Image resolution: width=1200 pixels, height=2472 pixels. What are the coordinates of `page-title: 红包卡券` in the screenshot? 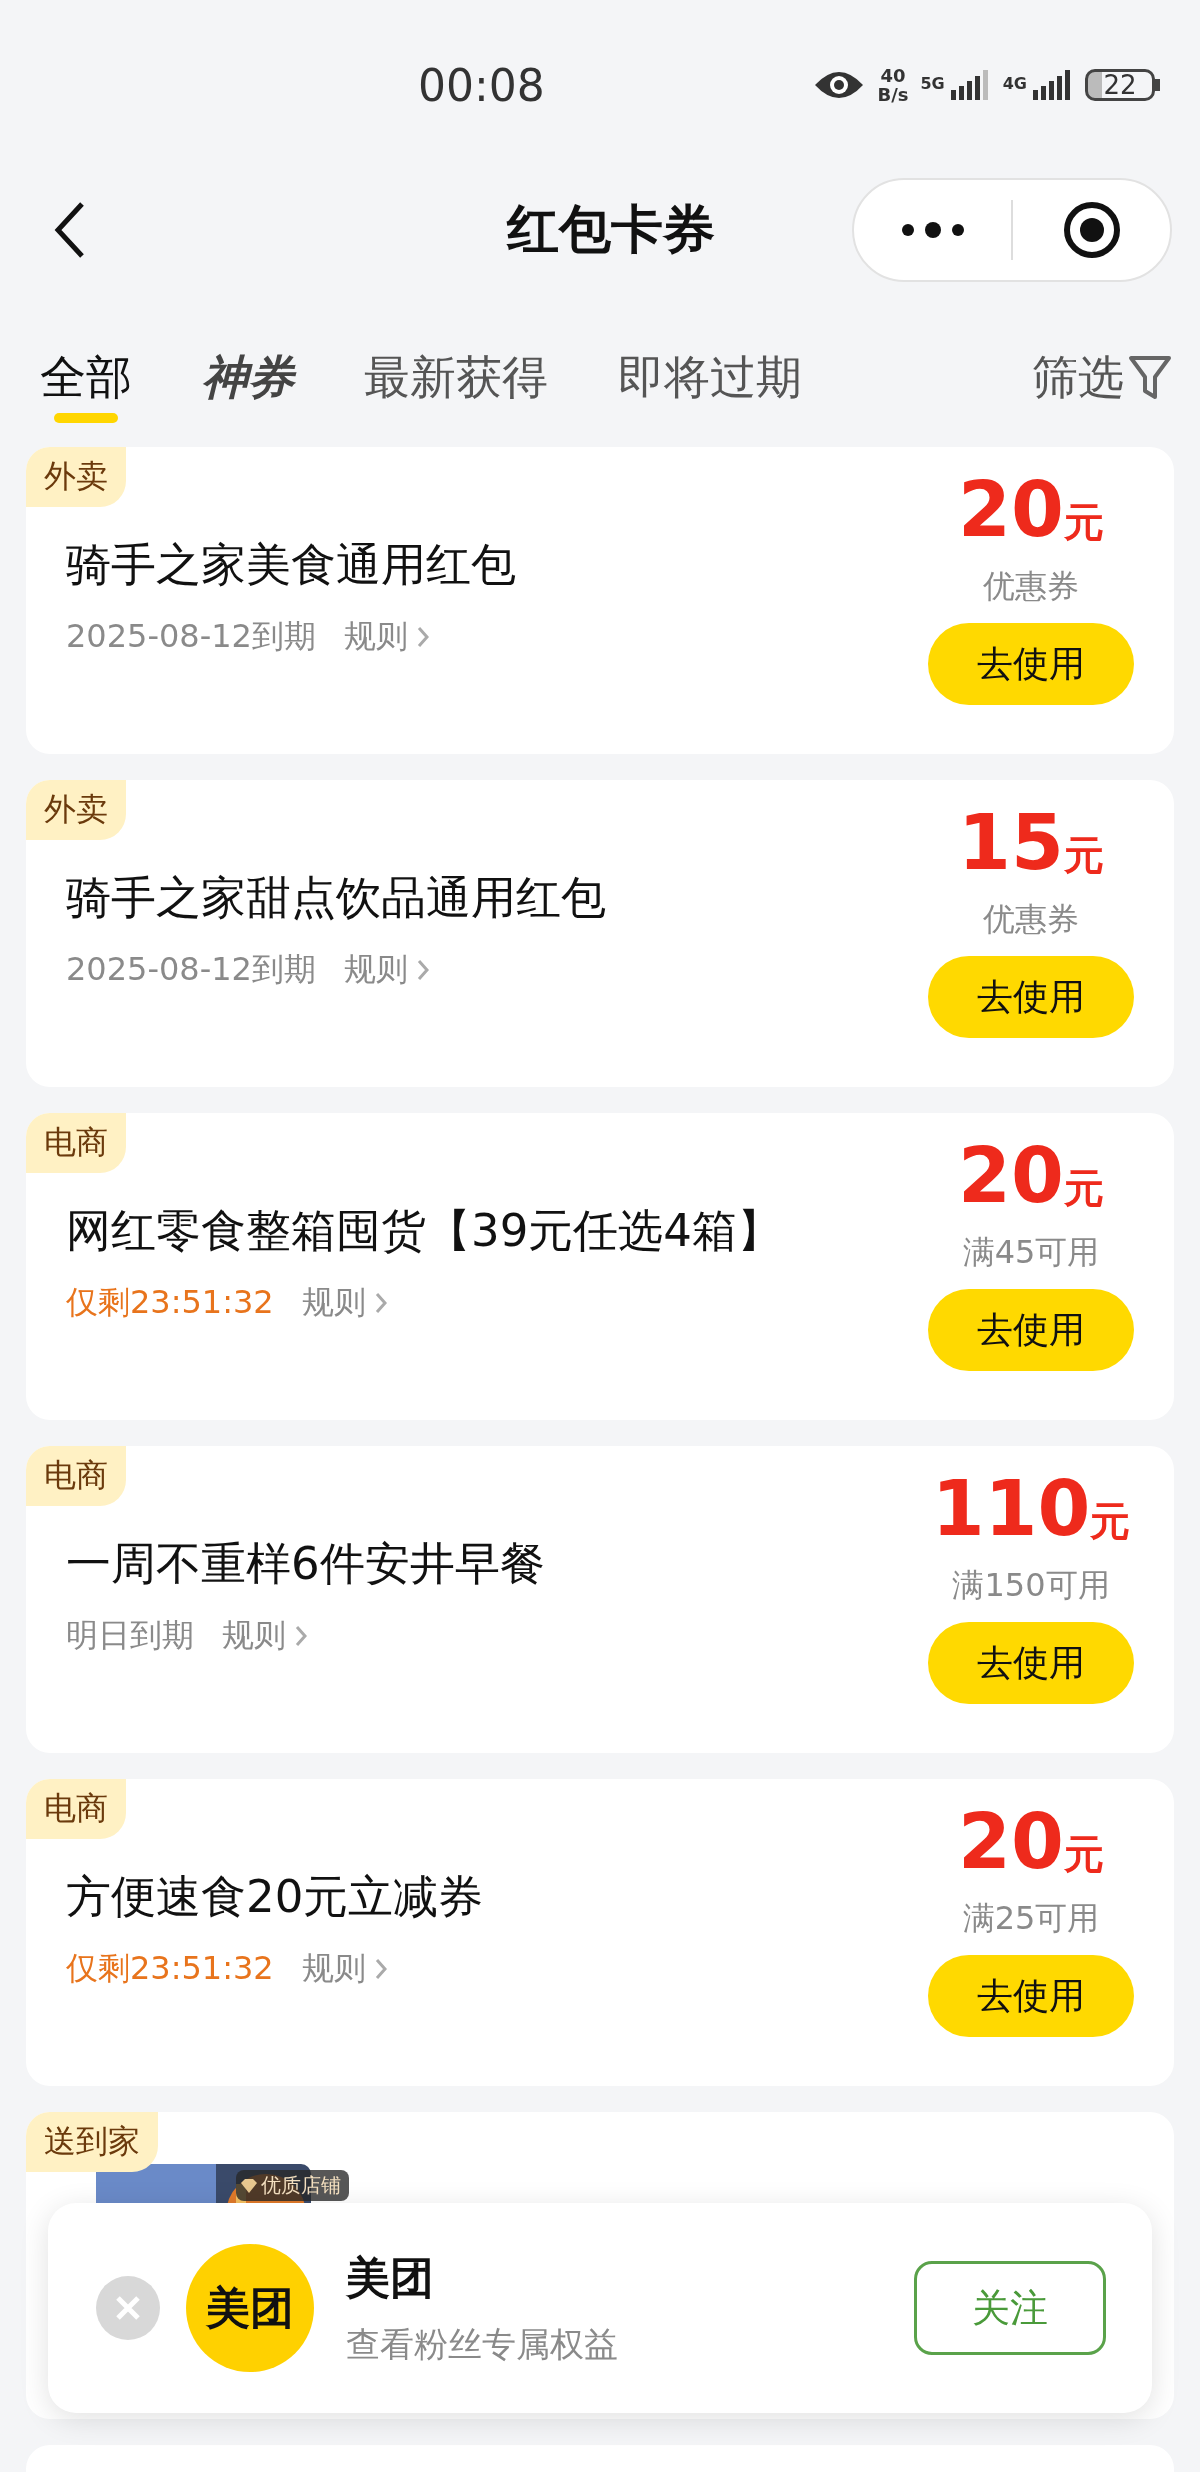 It's located at (610, 229).